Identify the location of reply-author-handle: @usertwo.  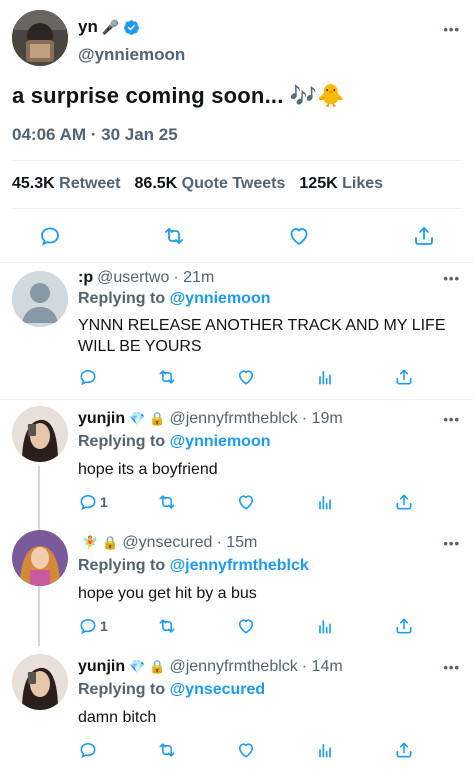
(133, 277).